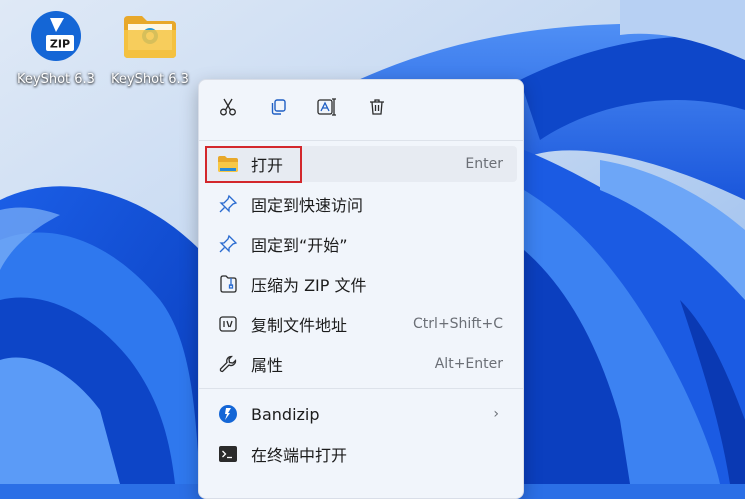  I want to click on desktop-icon-keyshot-folder: KeyShot 6.3, so click(150, 50).